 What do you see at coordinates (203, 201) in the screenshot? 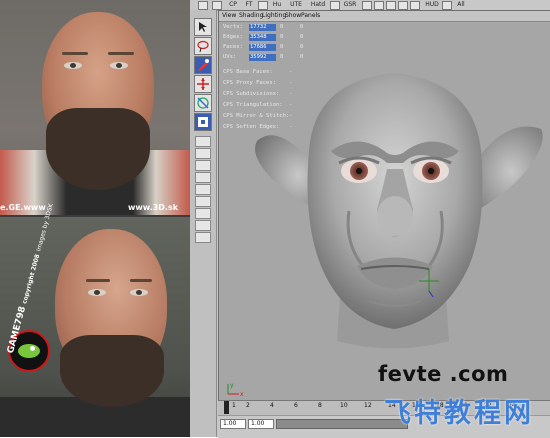
I see `layout-hypershade-icon` at bounding box center [203, 201].